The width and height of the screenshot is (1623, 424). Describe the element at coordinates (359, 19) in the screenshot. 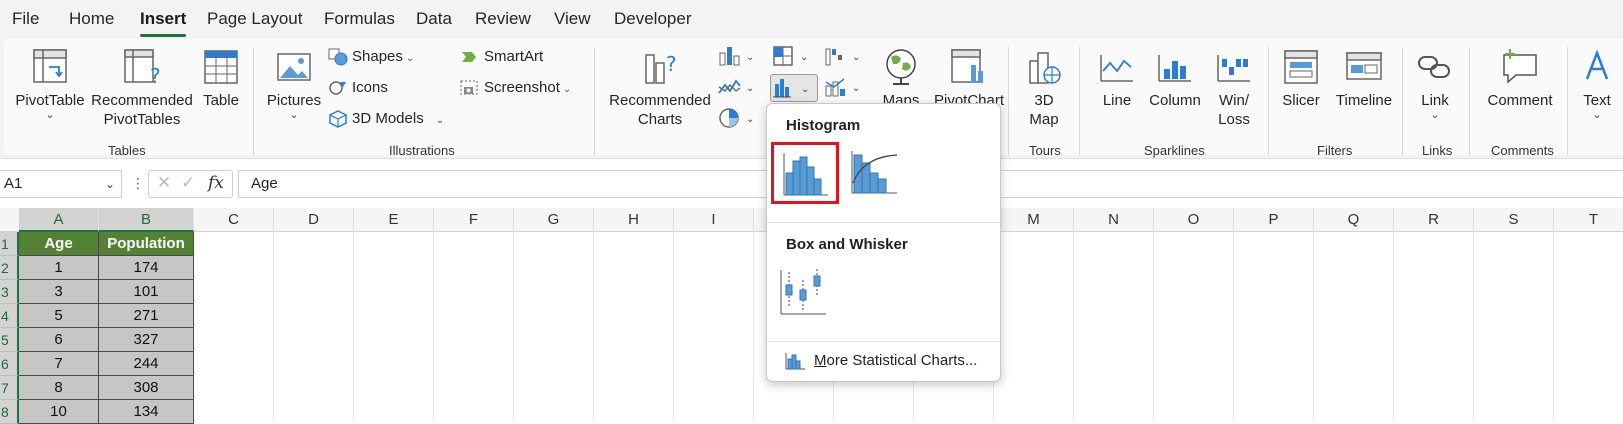

I see `tab-formulas: Formulas` at that location.